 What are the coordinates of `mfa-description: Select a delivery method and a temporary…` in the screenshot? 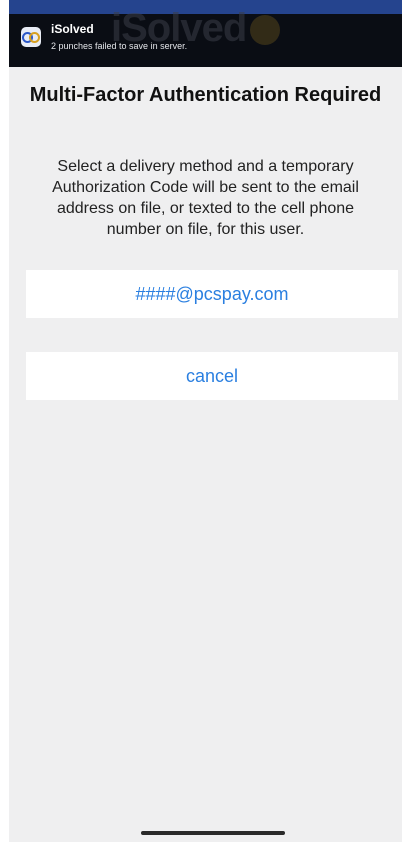 It's located at (205, 198).